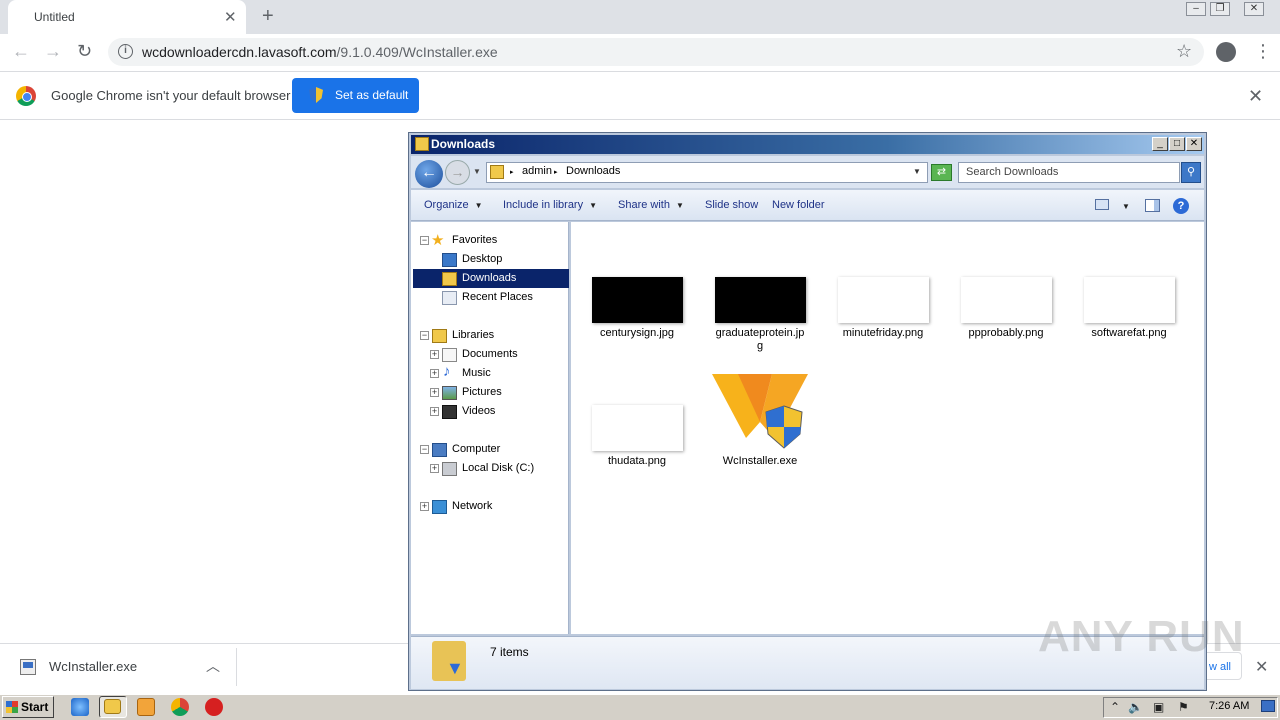  Describe the element at coordinates (883, 300) in the screenshot. I see `file-thumbnail-minutefriday` at that location.